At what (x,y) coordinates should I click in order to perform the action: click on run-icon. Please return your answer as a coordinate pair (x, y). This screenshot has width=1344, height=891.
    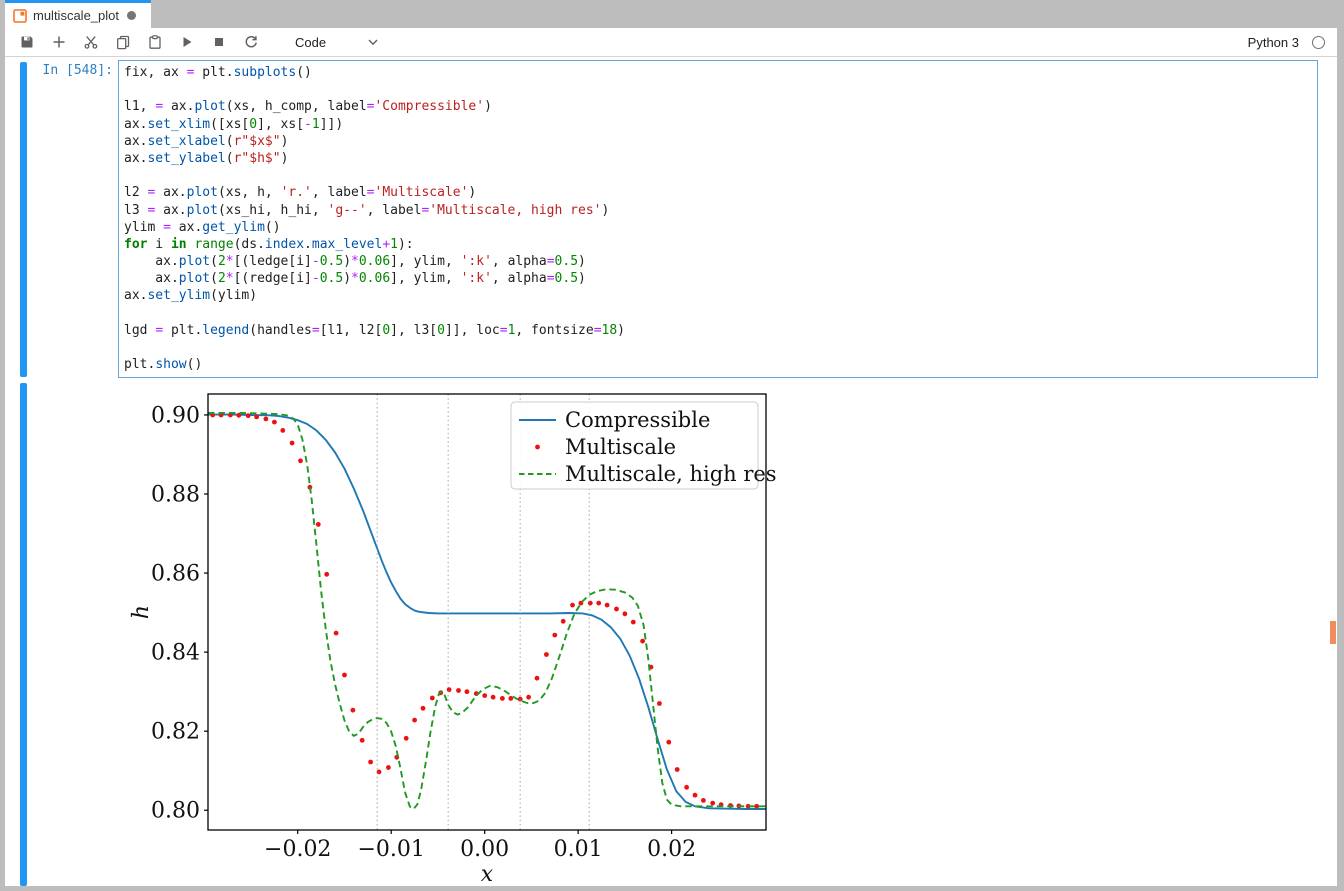
    Looking at the image, I should click on (187, 42).